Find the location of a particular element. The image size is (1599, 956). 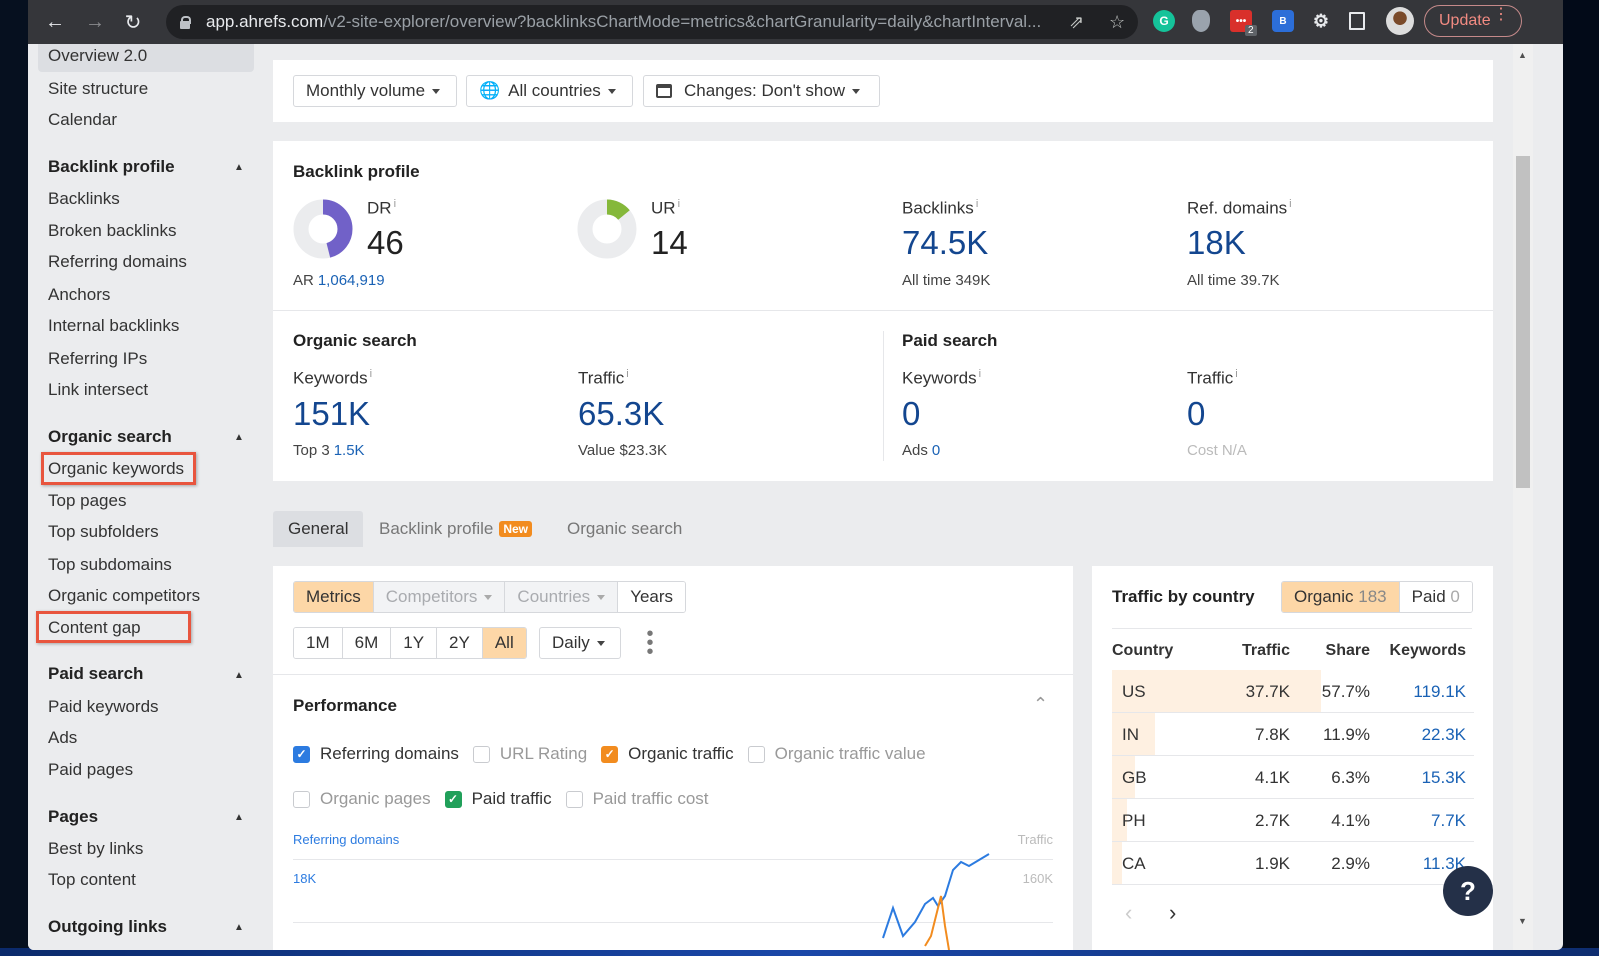

shield-extension-icon is located at coordinates (1201, 21).